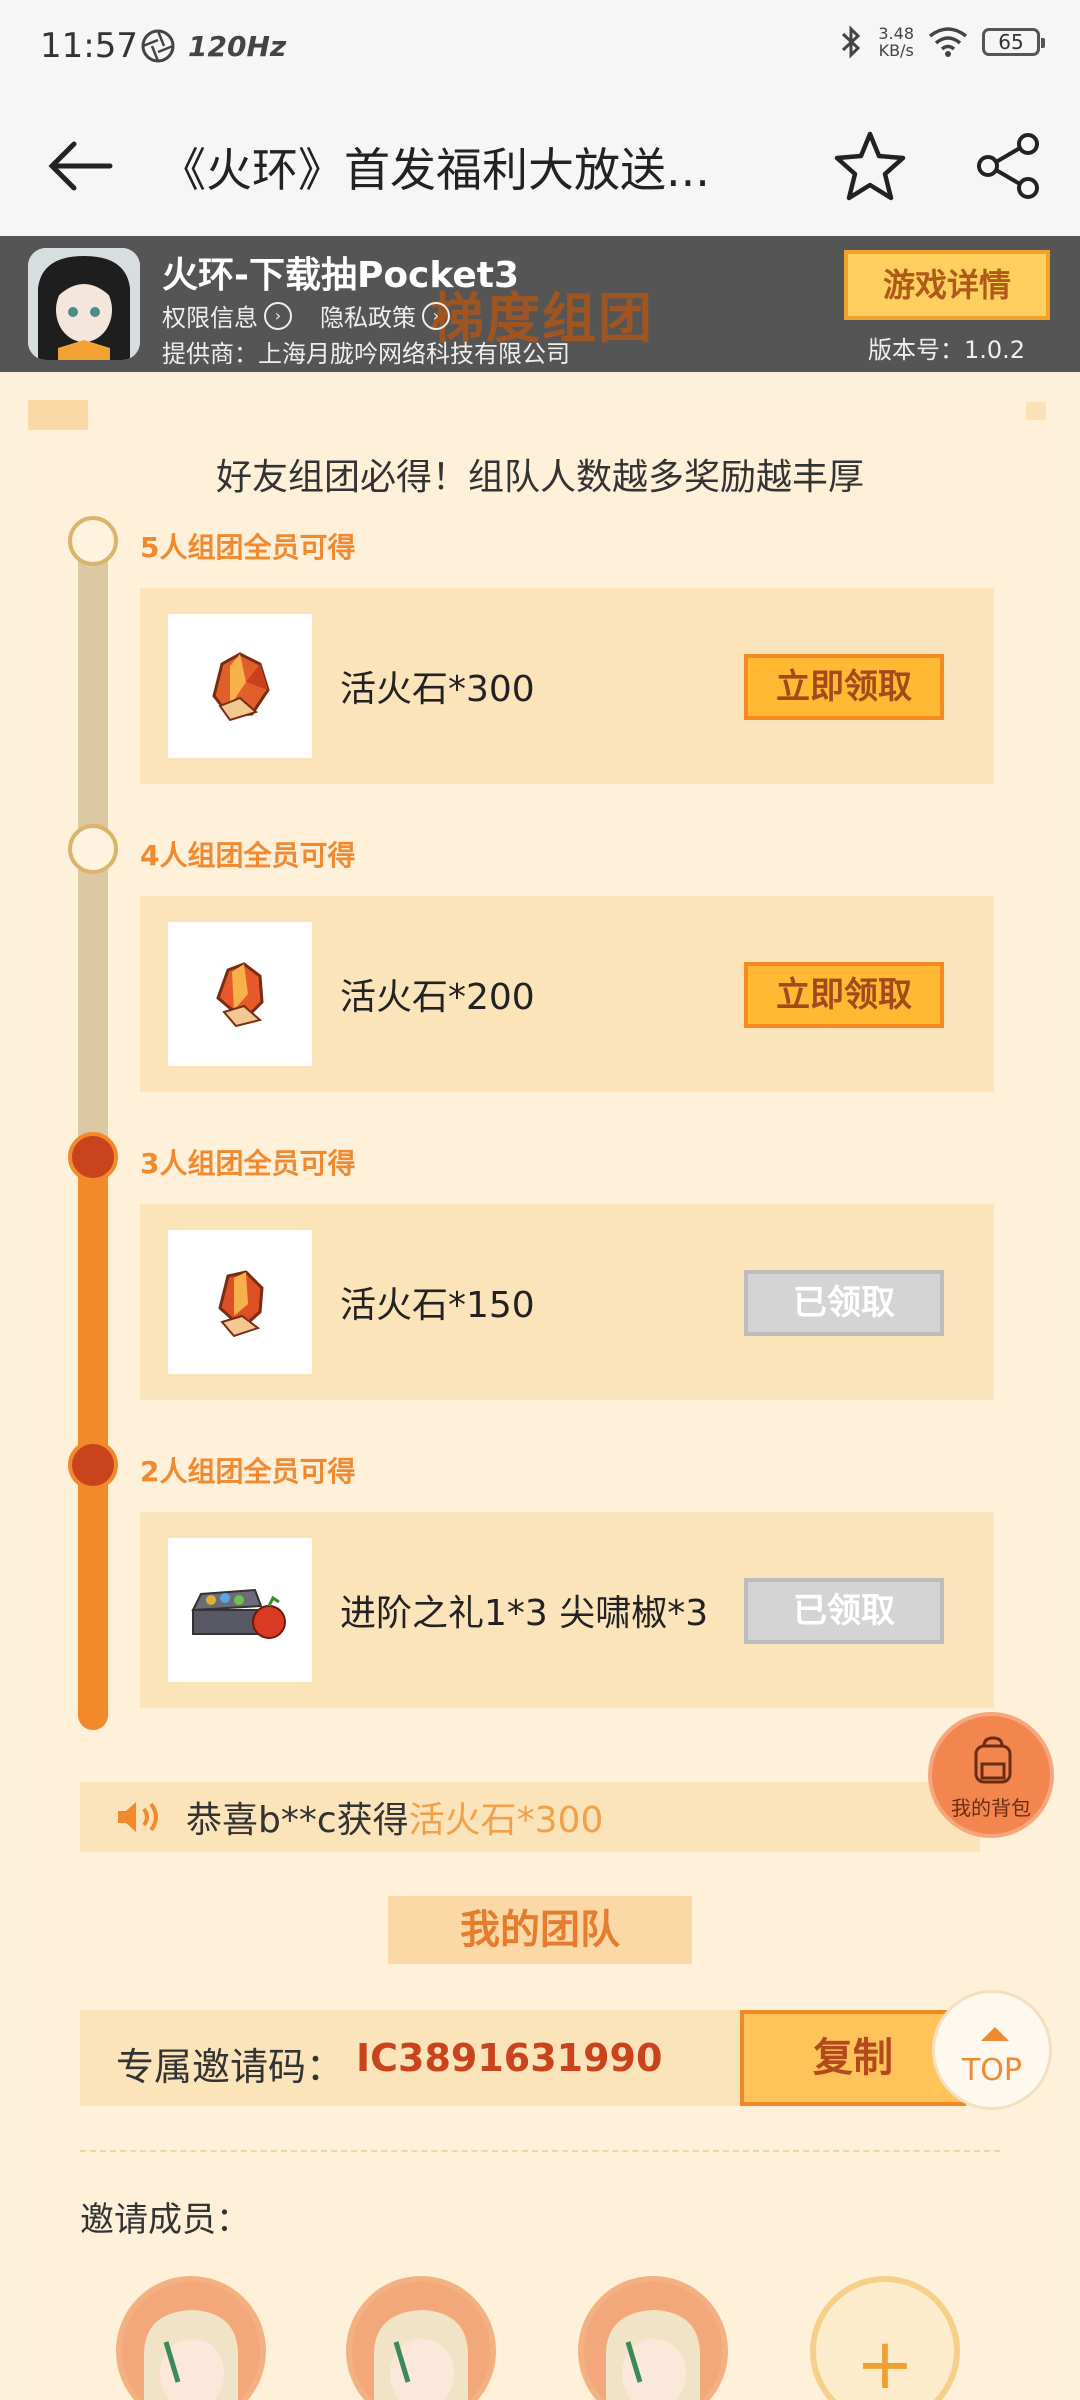 The height and width of the screenshot is (2400, 1080). Describe the element at coordinates (885, 2361) in the screenshot. I see `plus-icon: +` at that location.